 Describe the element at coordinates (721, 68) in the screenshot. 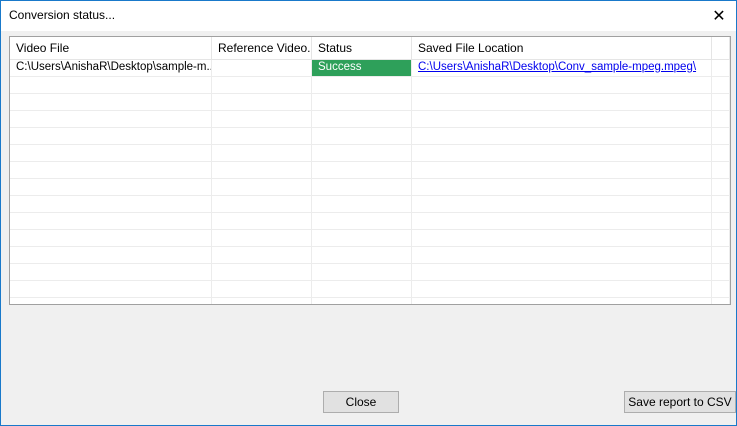

I see `cell-spacer` at that location.